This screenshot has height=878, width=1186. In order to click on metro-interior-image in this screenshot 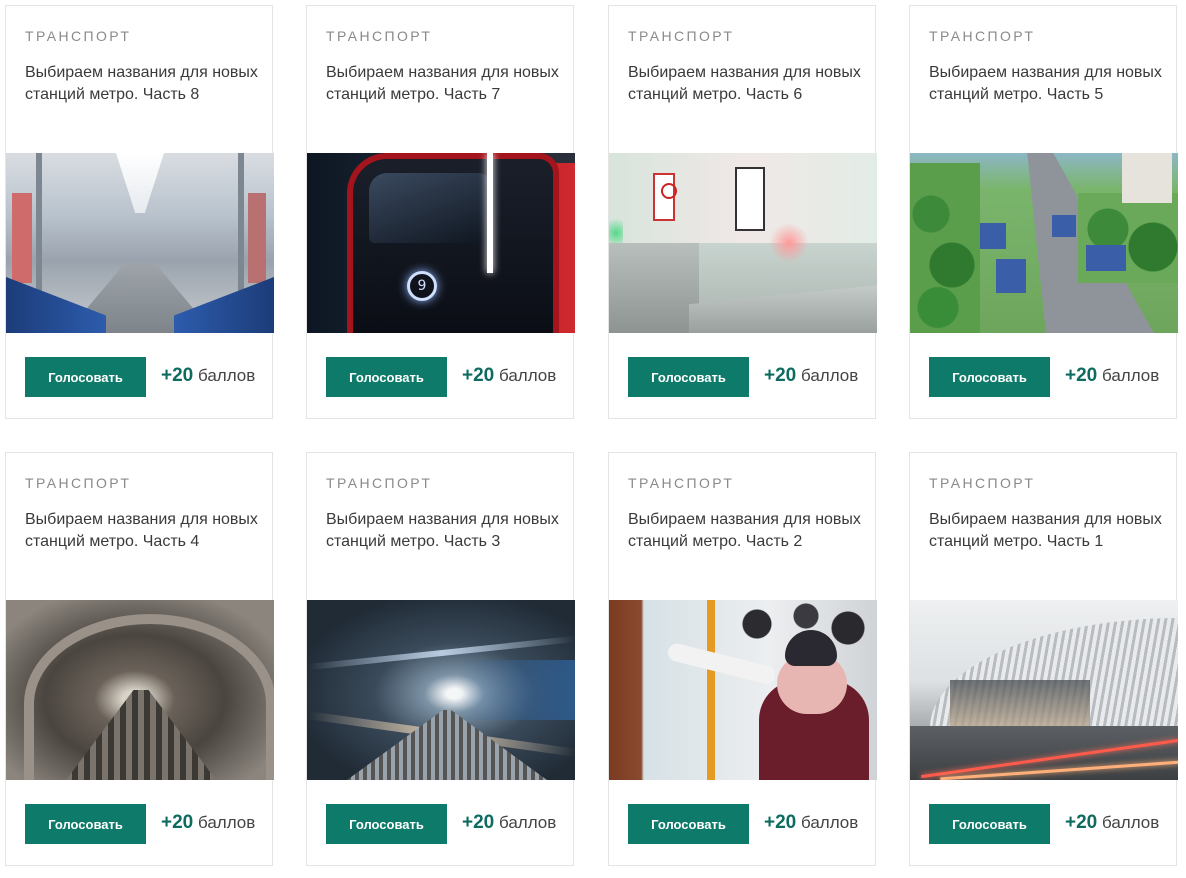, I will do `click(140, 243)`.